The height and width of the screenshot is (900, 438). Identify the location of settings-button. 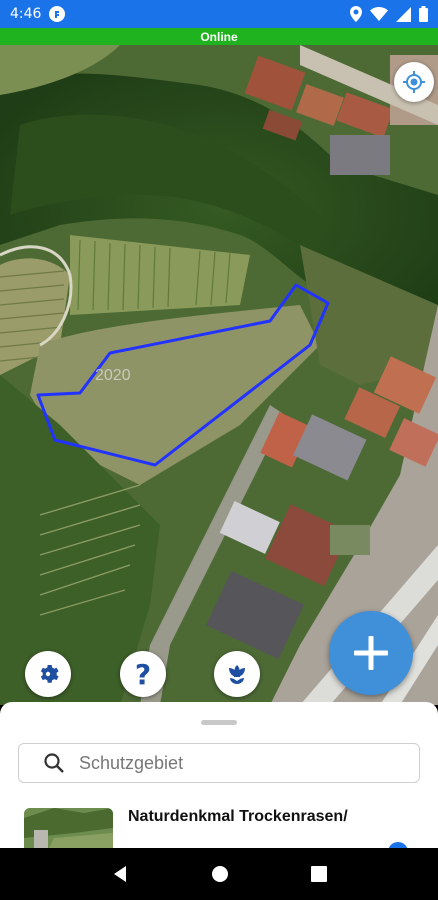
(48, 674).